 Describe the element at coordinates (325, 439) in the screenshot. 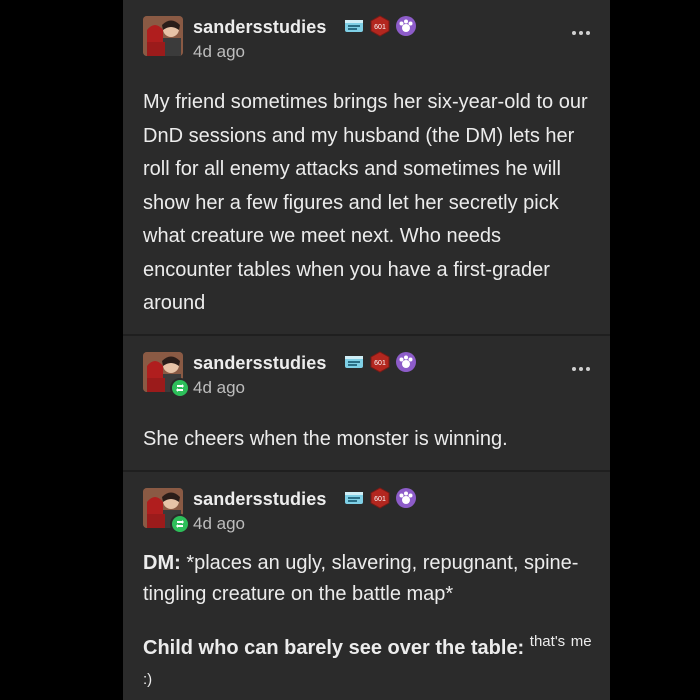

I see `post-text: She cheers when the monster is winning.` at that location.